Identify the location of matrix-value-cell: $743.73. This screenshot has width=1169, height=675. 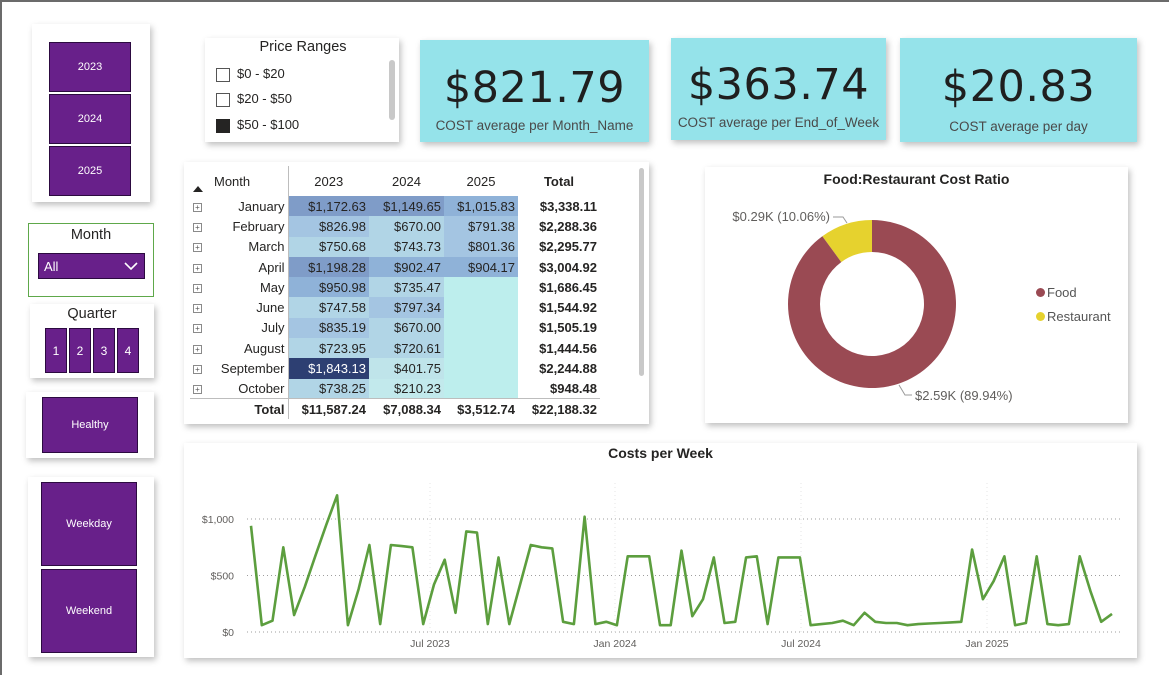
(406, 246).